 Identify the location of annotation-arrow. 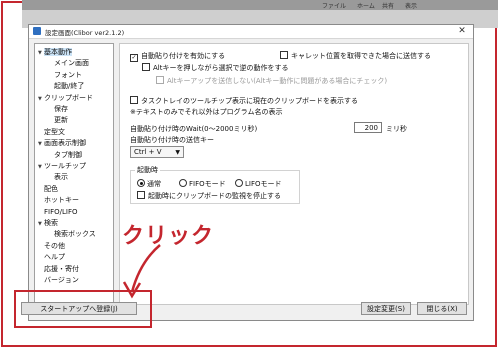
(141, 271).